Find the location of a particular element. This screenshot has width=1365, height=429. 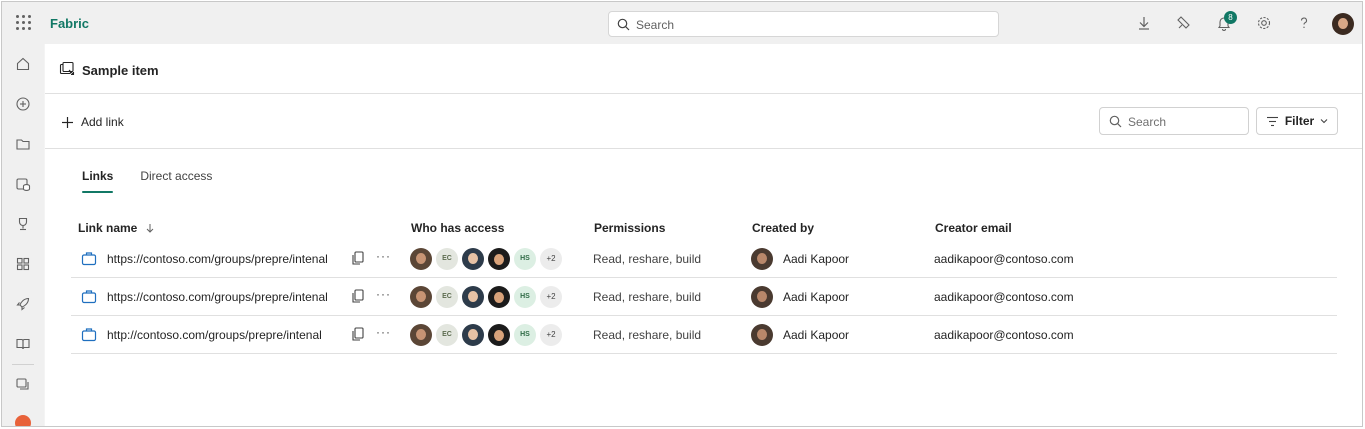

add-link-button: Add link is located at coordinates (92, 122).